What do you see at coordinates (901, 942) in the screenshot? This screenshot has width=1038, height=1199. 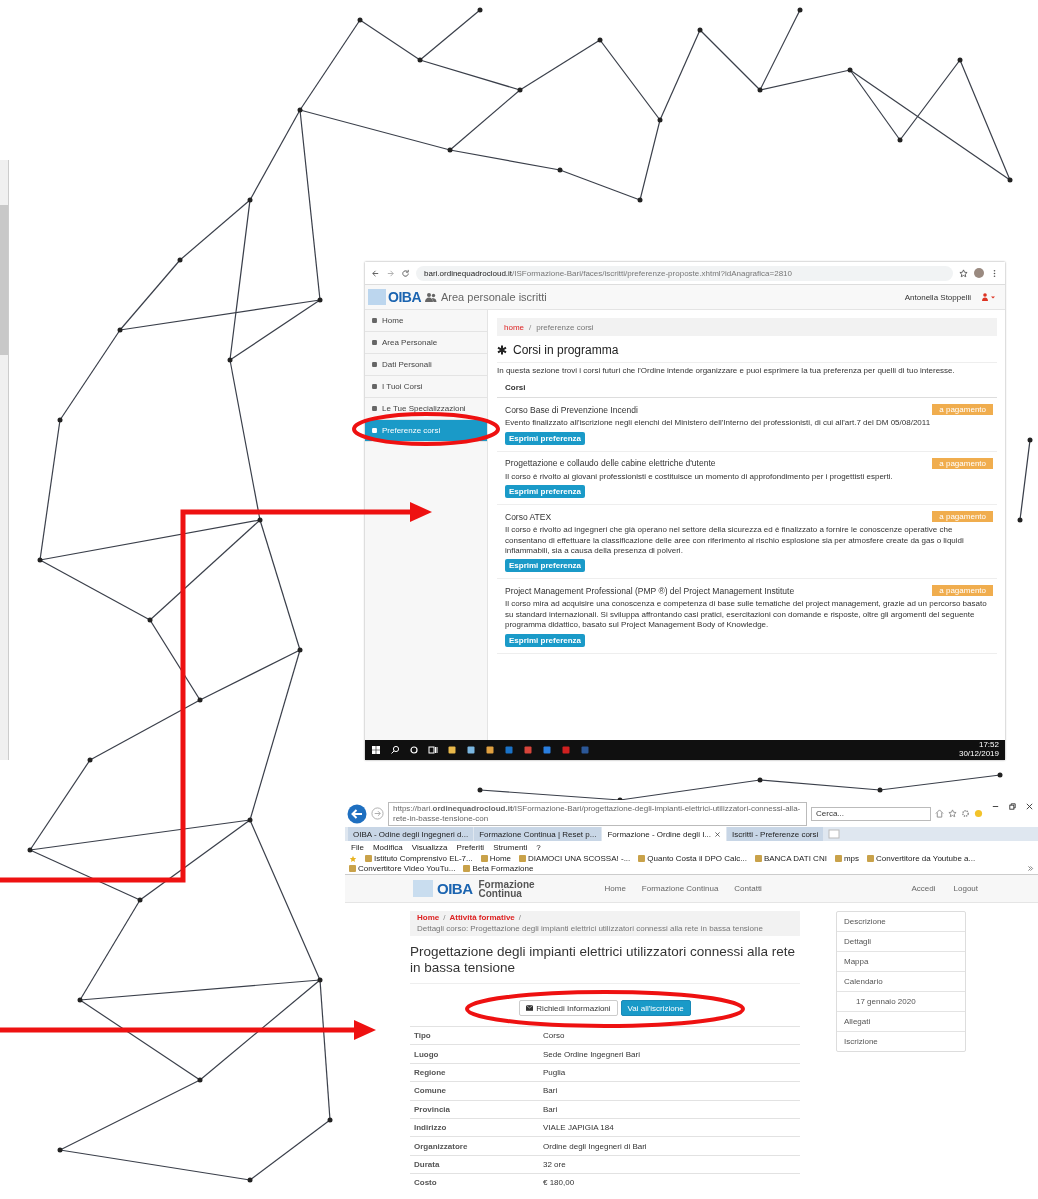 I see `side-nav-item: Dettagli` at bounding box center [901, 942].